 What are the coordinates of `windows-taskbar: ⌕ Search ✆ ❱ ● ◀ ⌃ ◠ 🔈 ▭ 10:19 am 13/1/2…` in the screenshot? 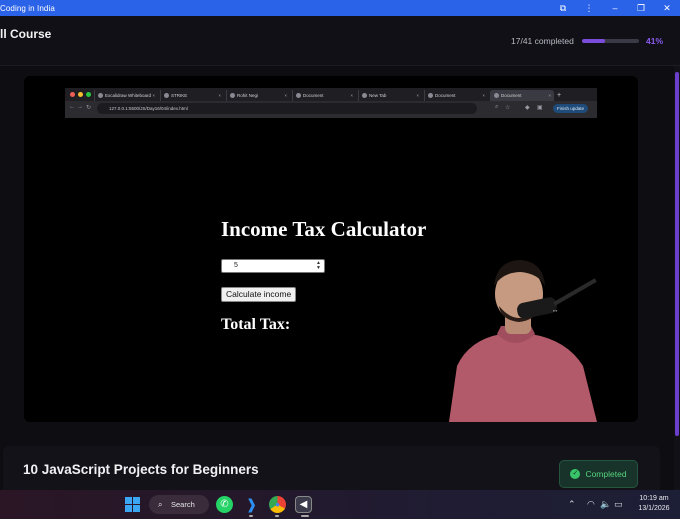 It's located at (340, 504).